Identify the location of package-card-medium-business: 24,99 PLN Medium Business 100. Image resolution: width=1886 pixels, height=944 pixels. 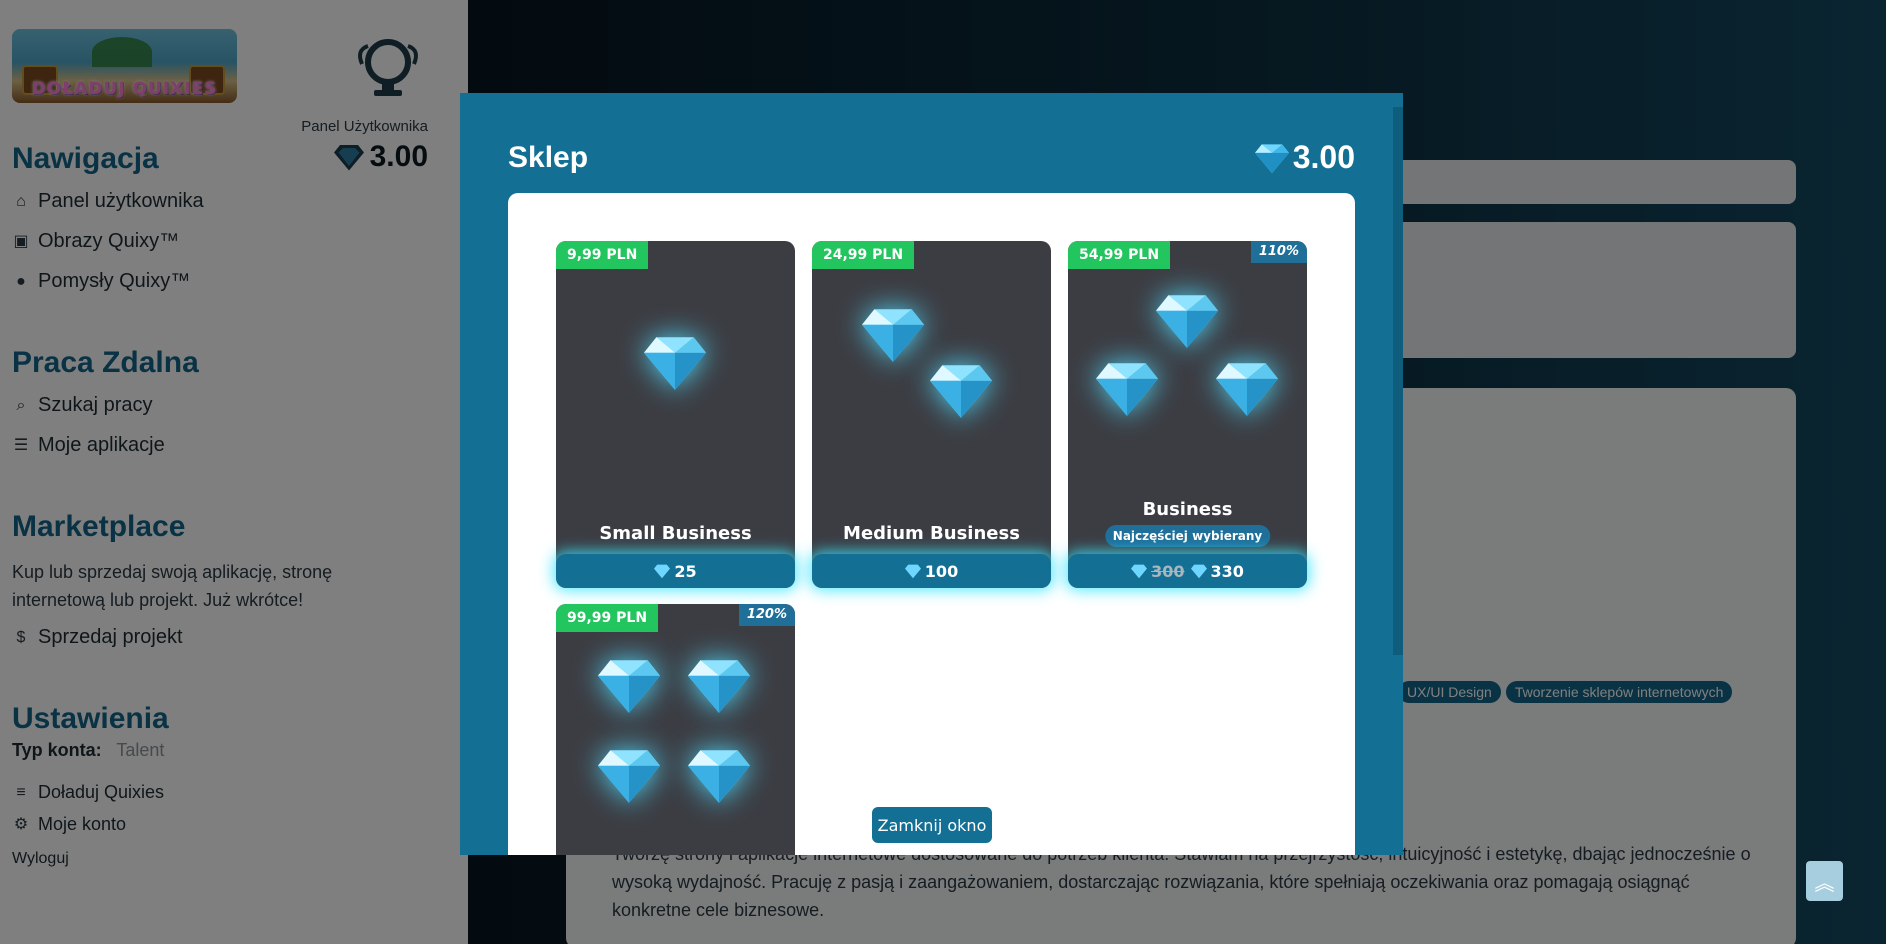
(931, 414).